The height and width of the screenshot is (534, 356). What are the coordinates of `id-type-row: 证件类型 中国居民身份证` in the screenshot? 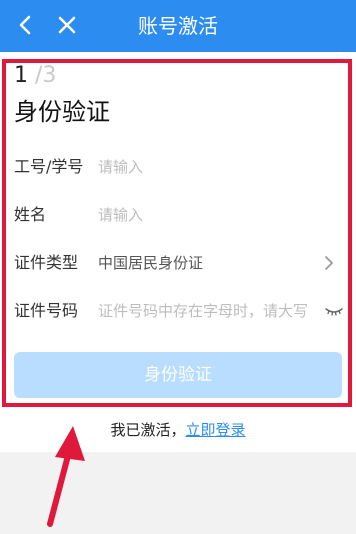 It's located at (180, 263).